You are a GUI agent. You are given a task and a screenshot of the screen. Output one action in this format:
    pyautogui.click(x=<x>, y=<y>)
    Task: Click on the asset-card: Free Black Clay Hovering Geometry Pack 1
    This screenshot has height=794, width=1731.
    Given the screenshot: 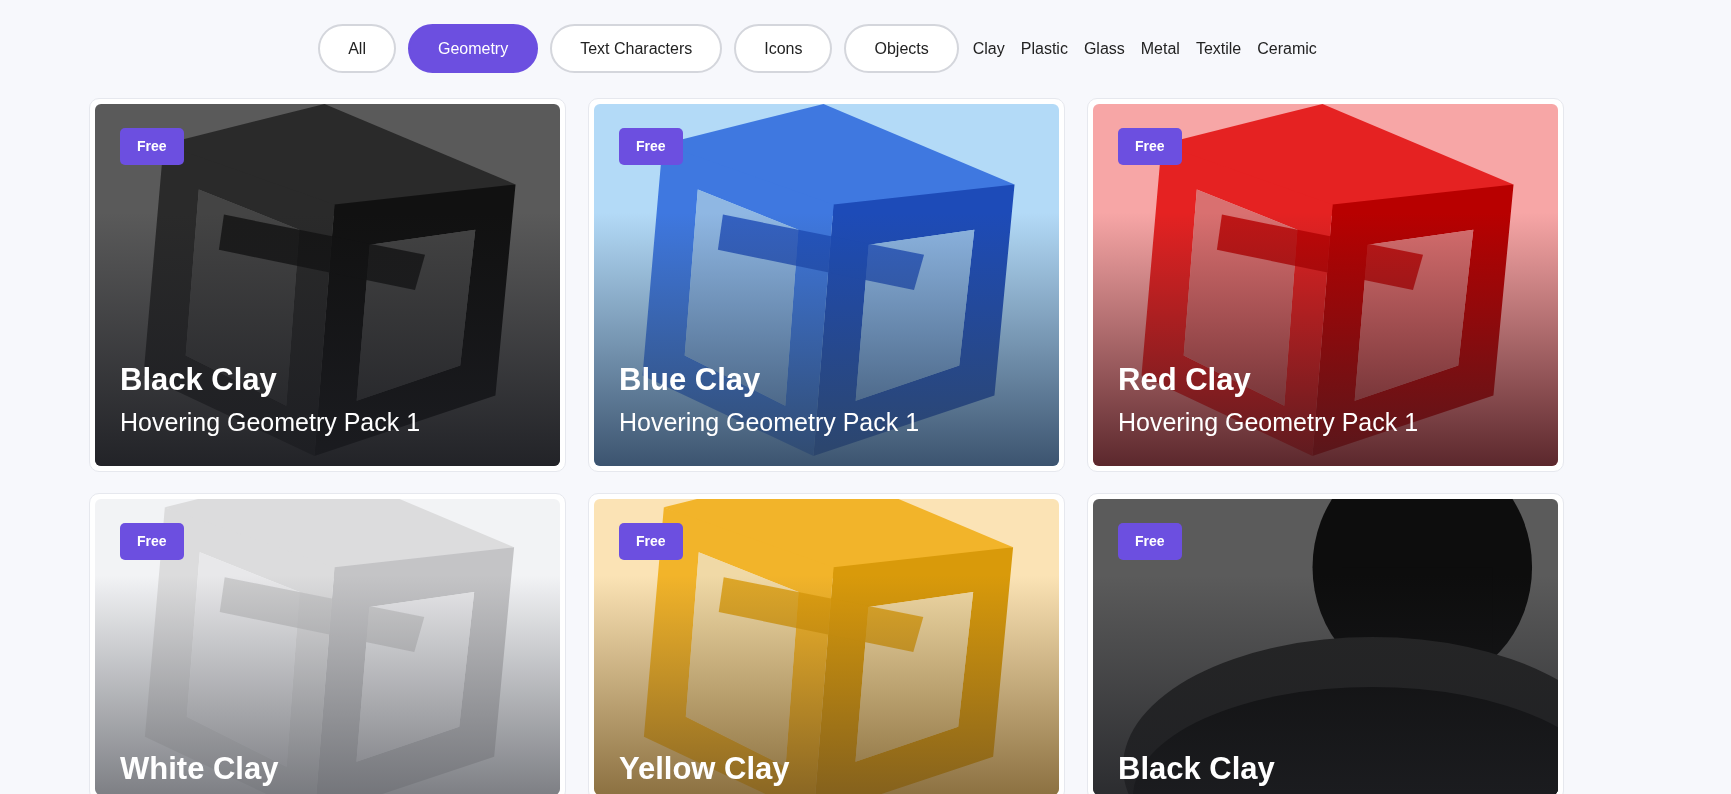 What is the action you would take?
    pyautogui.click(x=327, y=285)
    